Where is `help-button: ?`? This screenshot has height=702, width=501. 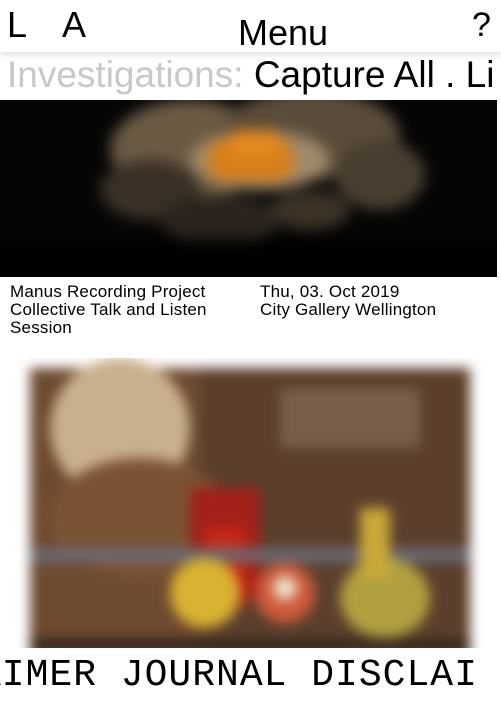 help-button: ? is located at coordinates (481, 25).